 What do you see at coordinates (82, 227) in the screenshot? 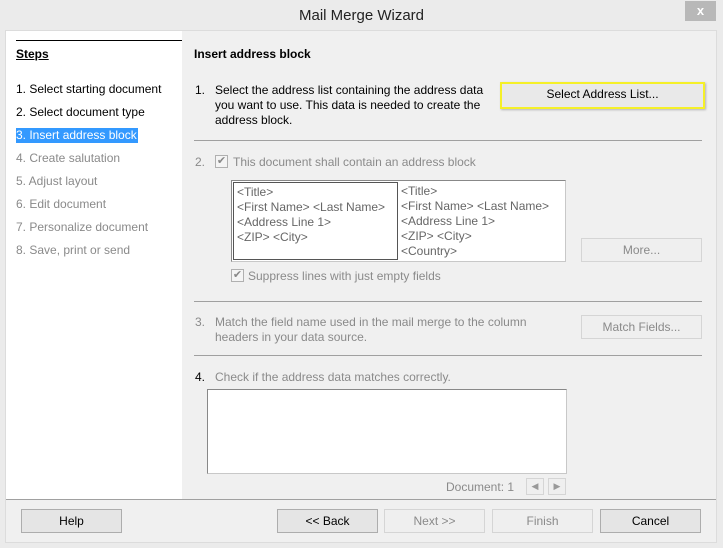
I see `step-item-7: 7. Personalize document` at bounding box center [82, 227].